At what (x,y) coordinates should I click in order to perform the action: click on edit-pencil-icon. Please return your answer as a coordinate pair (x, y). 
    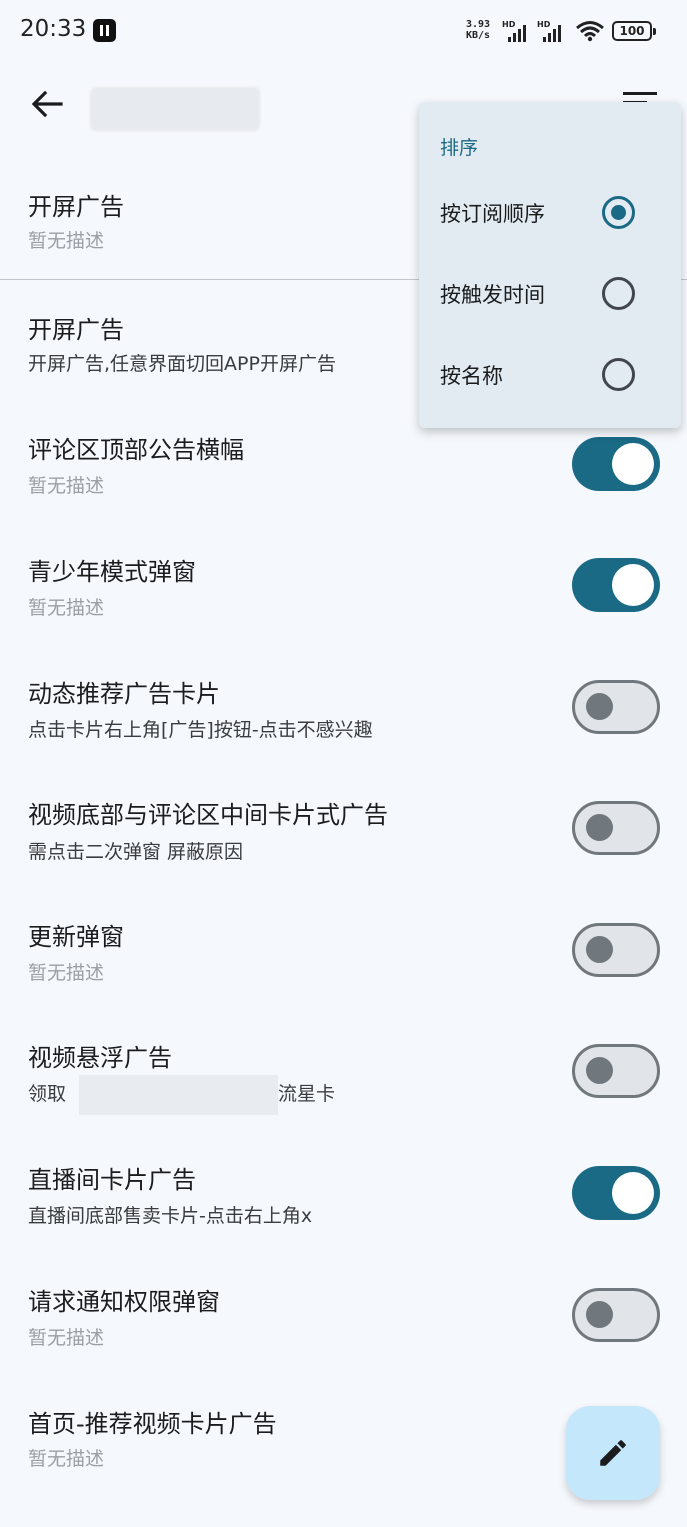
    Looking at the image, I should click on (613, 1453).